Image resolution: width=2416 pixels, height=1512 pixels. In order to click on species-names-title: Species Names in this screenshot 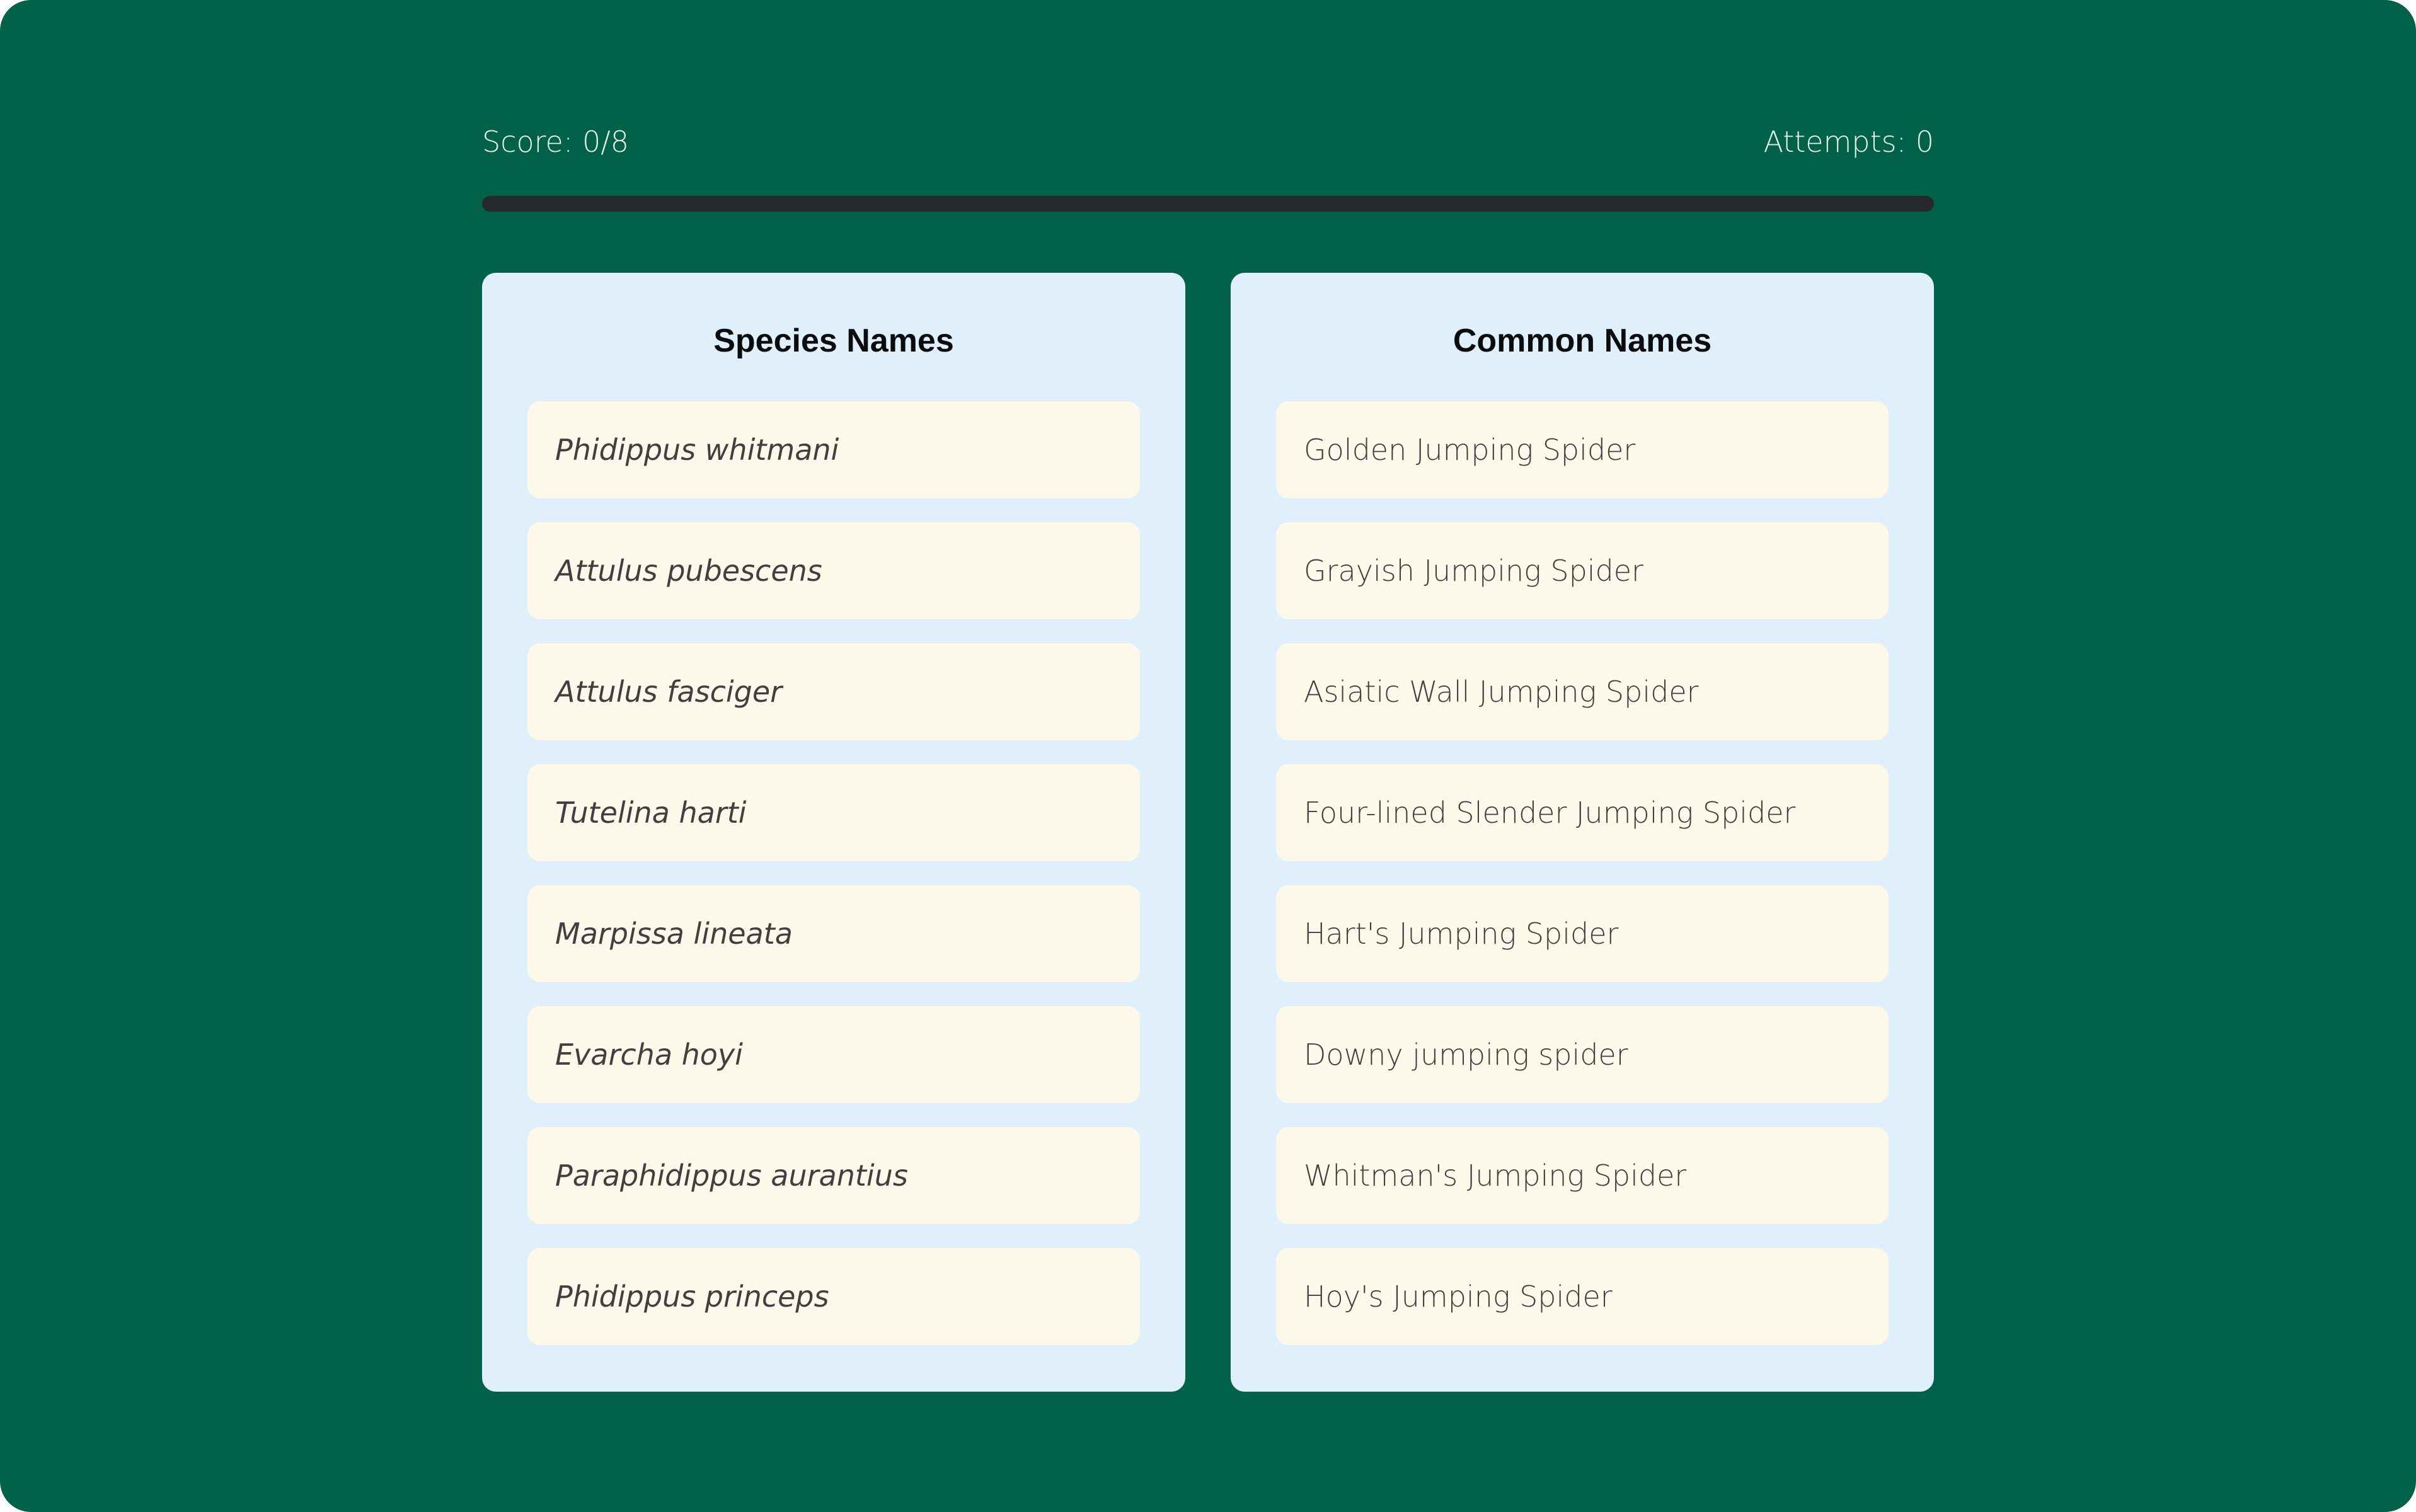, I will do `click(833, 341)`.